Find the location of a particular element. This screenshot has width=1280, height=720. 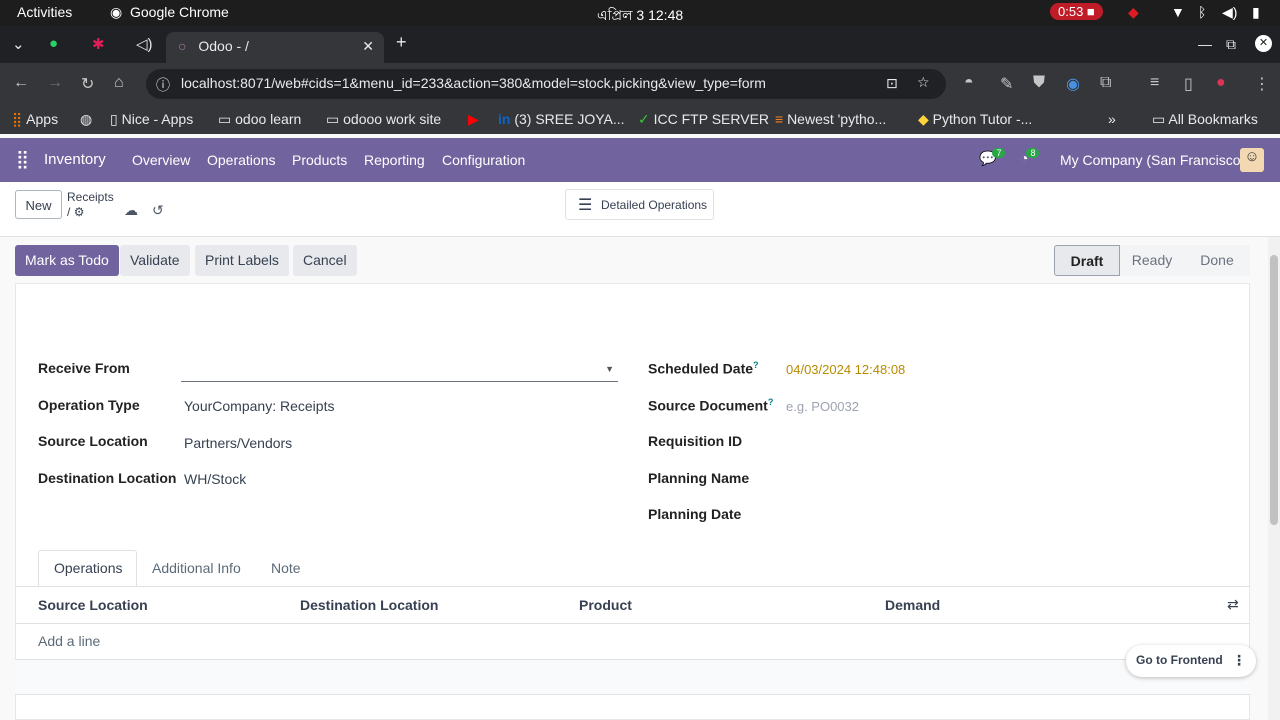

bookmark-odooo-work-site: ▭ odooo work site is located at coordinates (383, 119).